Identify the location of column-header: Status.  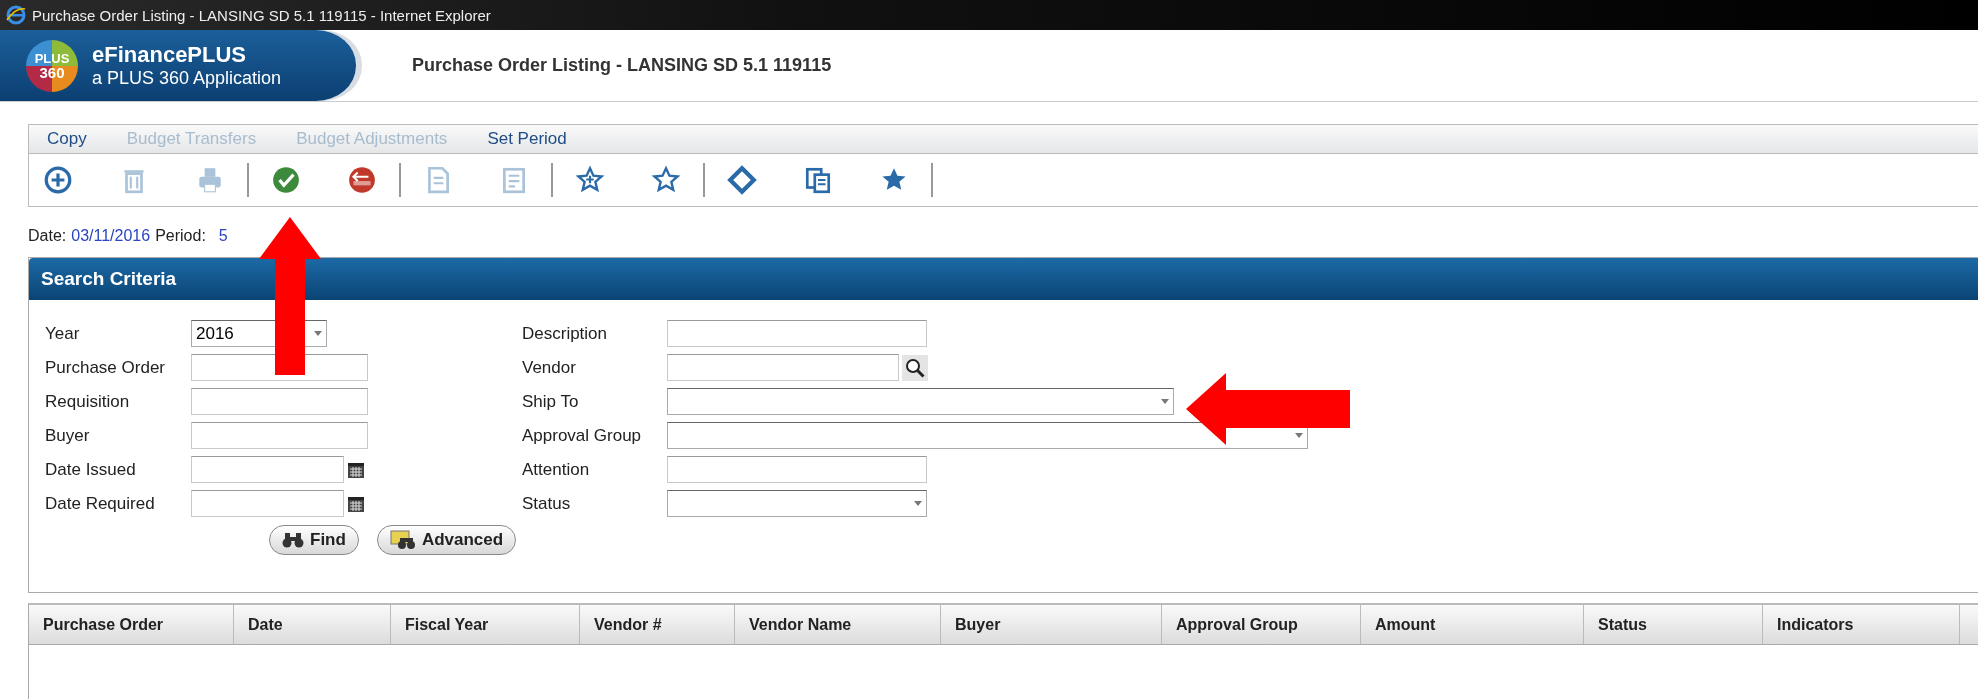
(1673, 624).